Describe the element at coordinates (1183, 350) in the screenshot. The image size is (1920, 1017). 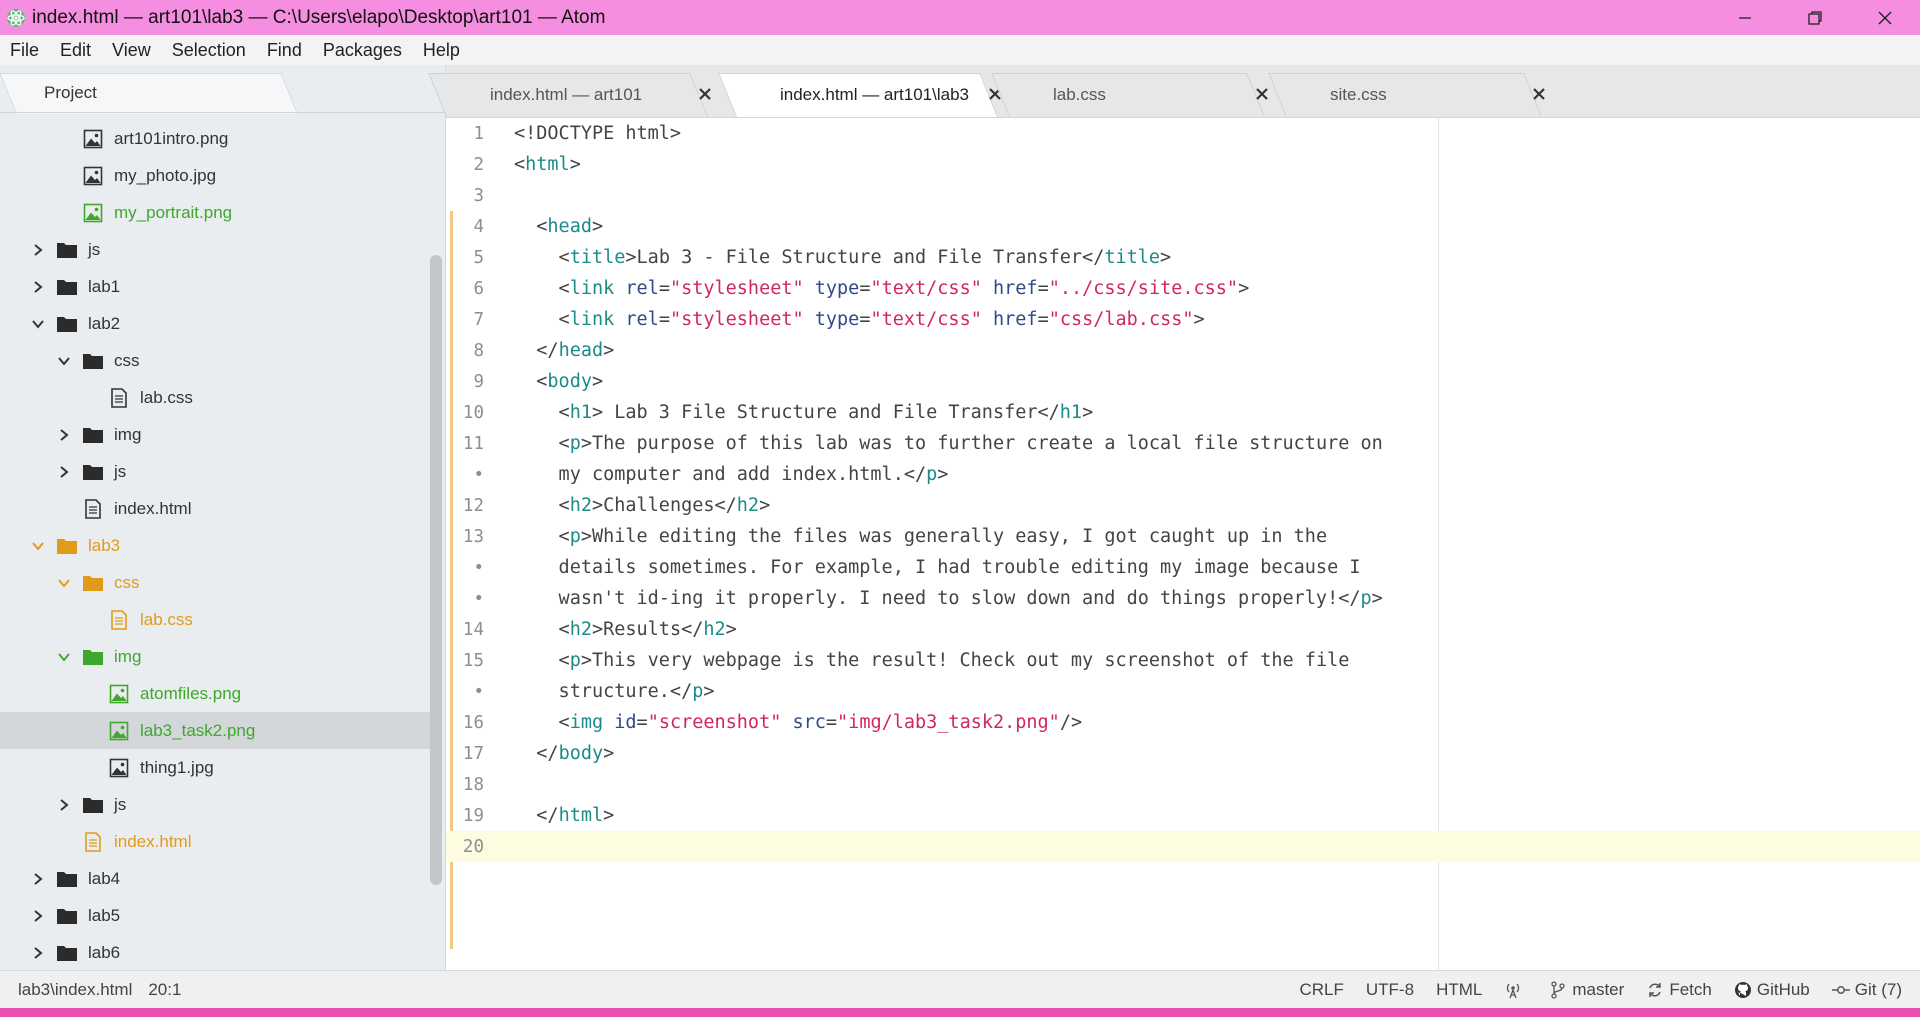
I see `code-line: 8 </head>` at that location.